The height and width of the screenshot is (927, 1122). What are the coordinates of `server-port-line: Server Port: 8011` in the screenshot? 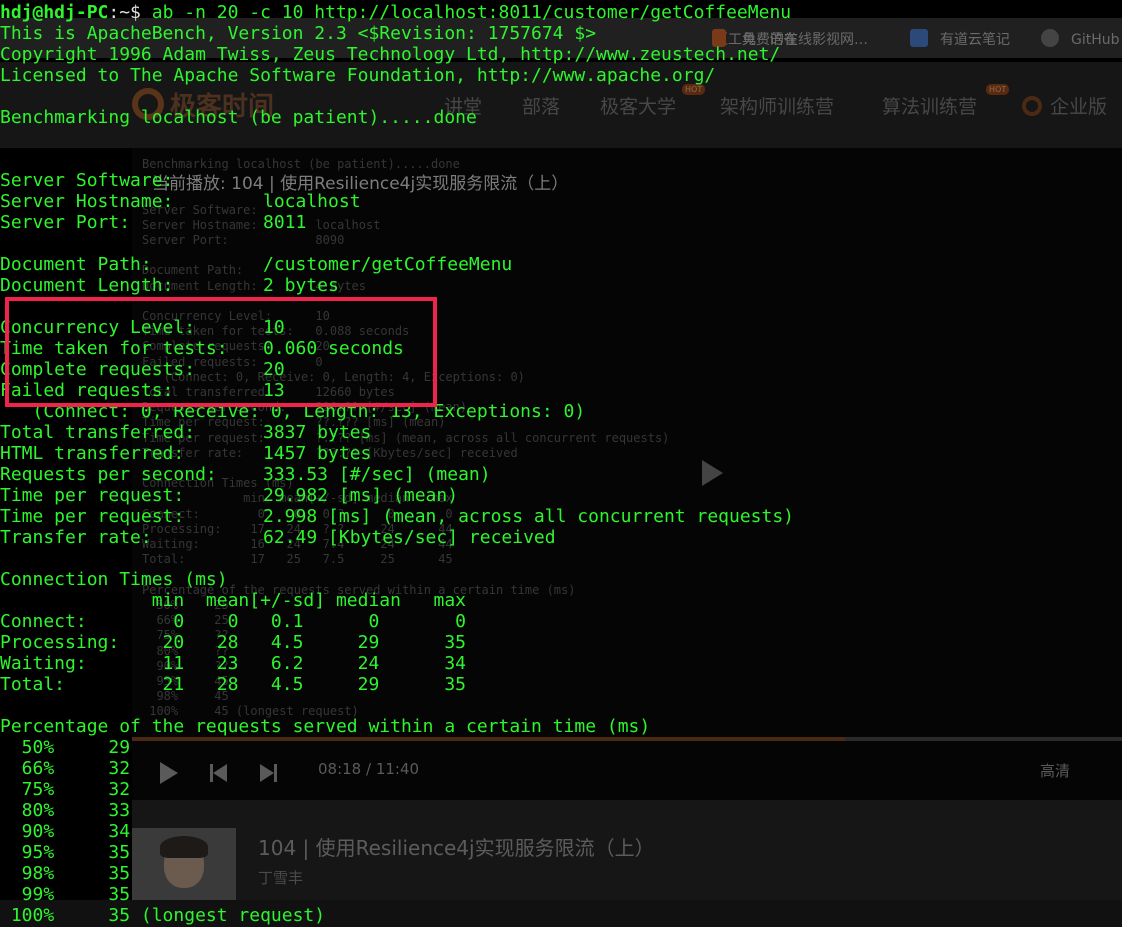 It's located at (153, 222).